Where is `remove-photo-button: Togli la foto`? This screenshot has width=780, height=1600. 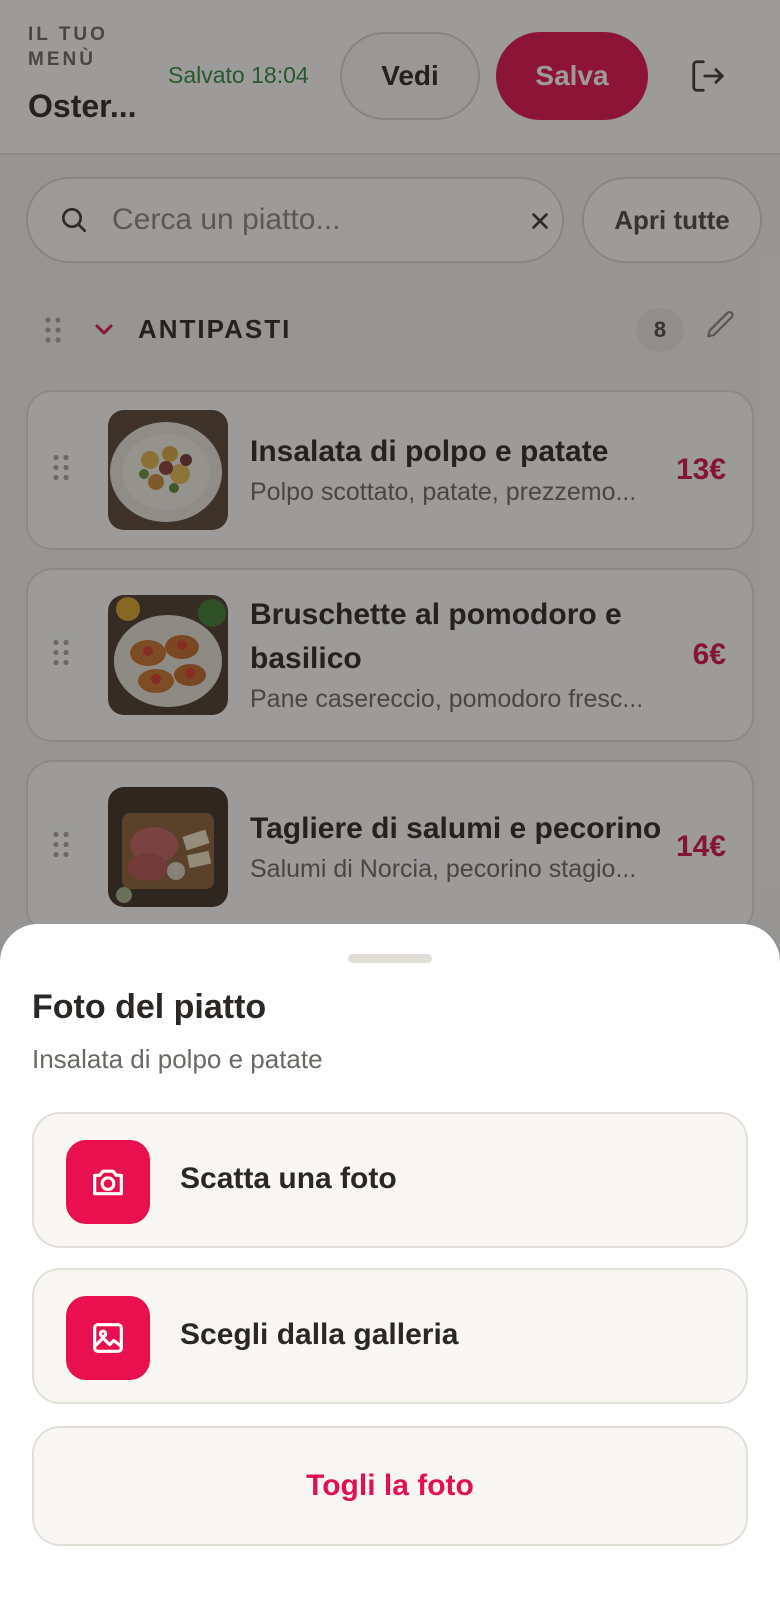
remove-photo-button: Togli la foto is located at coordinates (390, 1486).